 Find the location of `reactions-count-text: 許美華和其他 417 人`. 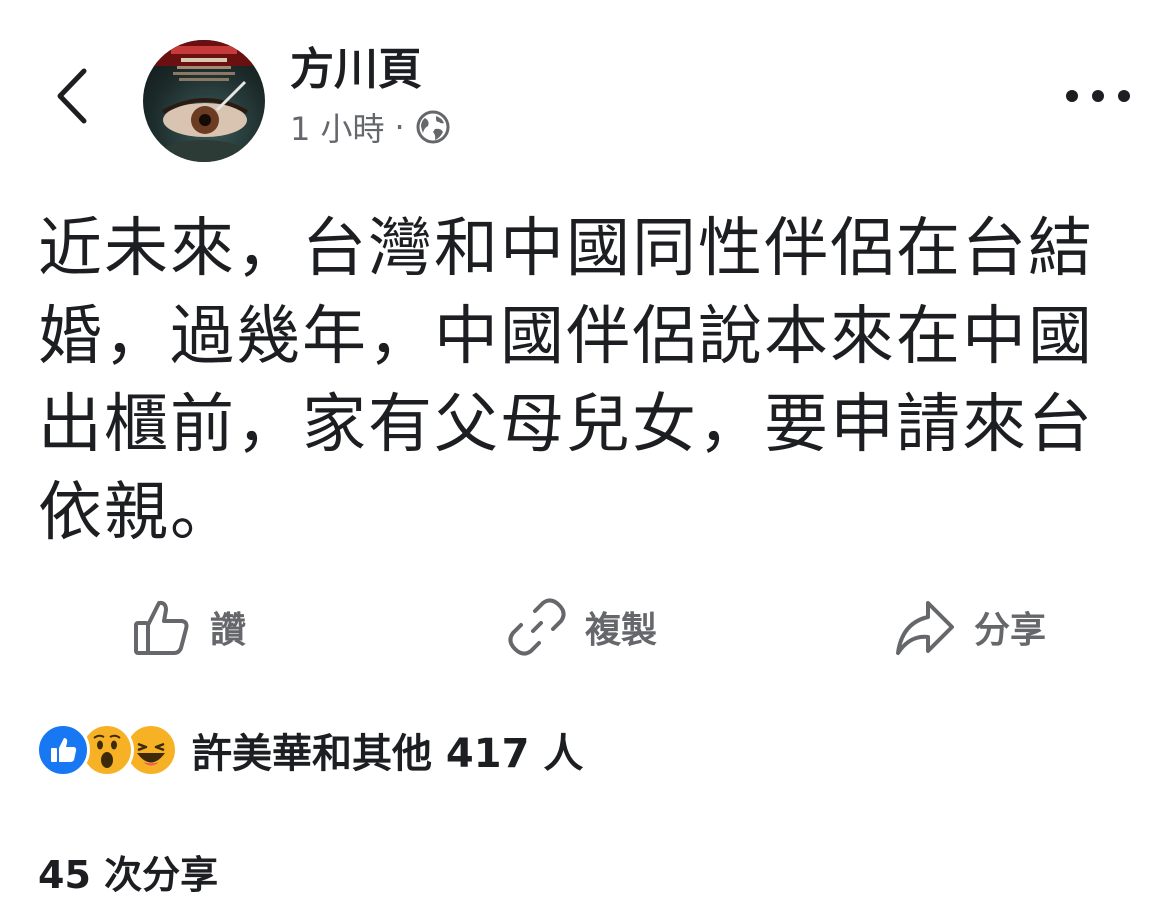

reactions-count-text: 許美華和其他 417 人 is located at coordinates (388, 754).